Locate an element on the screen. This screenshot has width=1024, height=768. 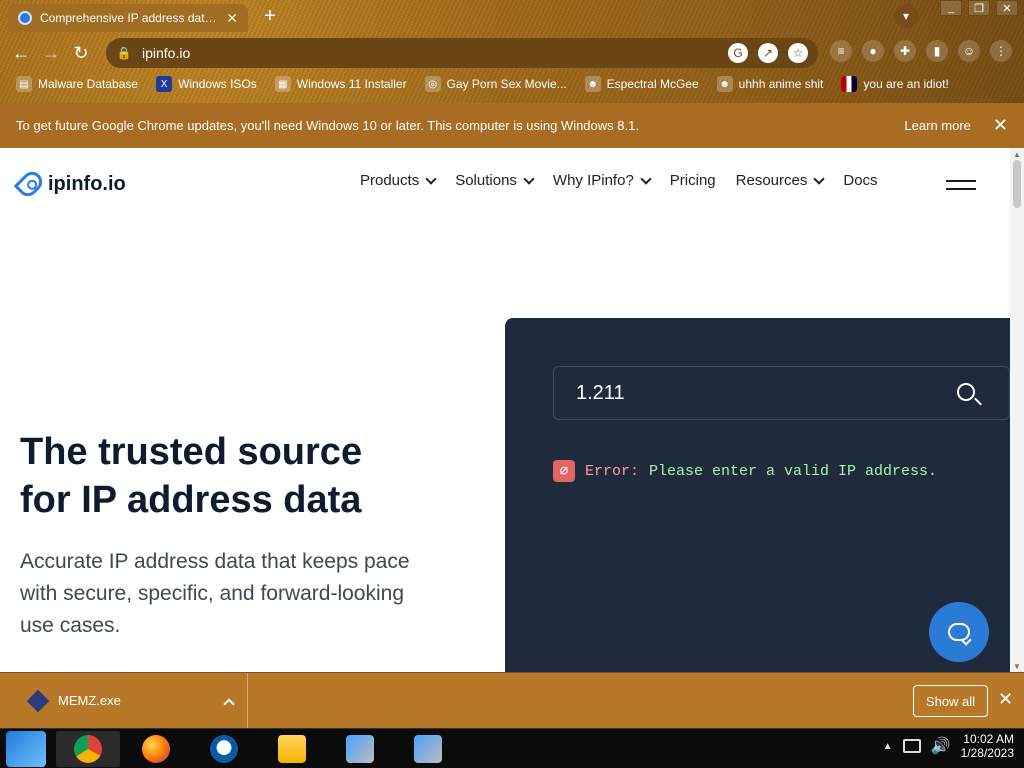
bookmark-label: Espectral McGee is located at coordinates (652, 84).